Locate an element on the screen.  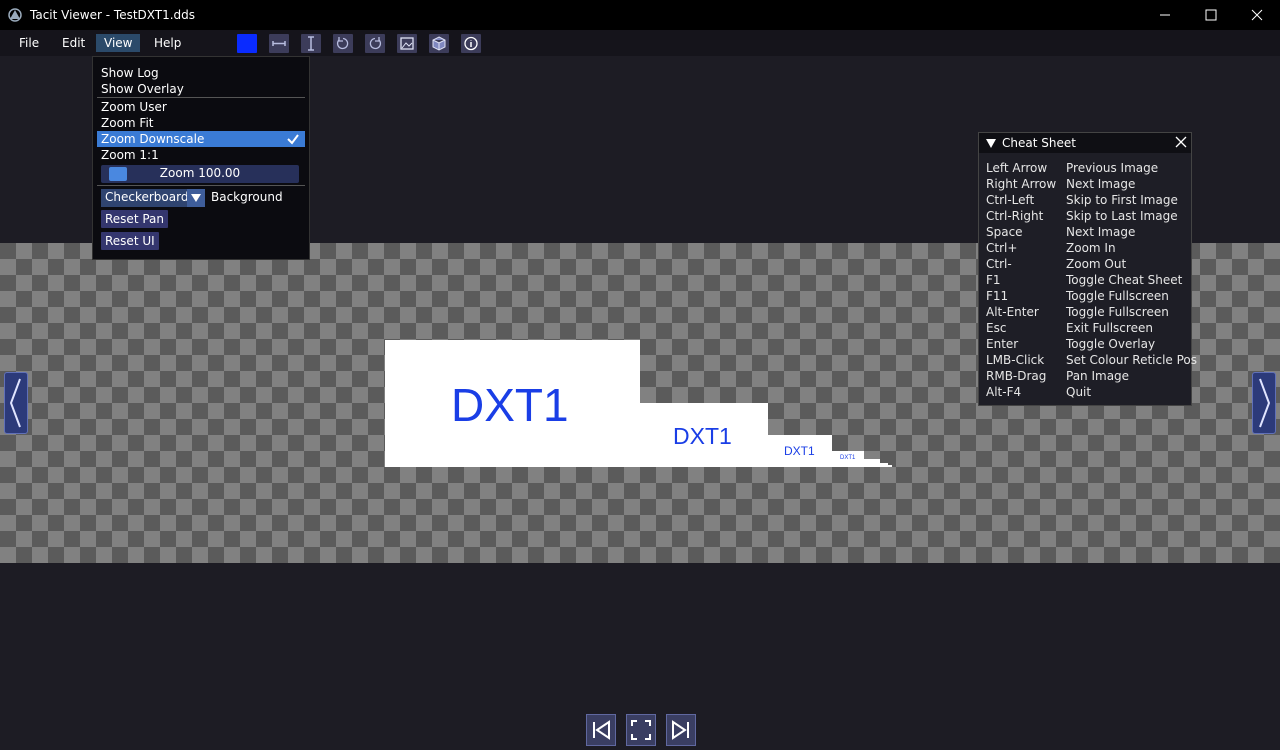
mip-level-2: DXT1 is located at coordinates (800, 451).